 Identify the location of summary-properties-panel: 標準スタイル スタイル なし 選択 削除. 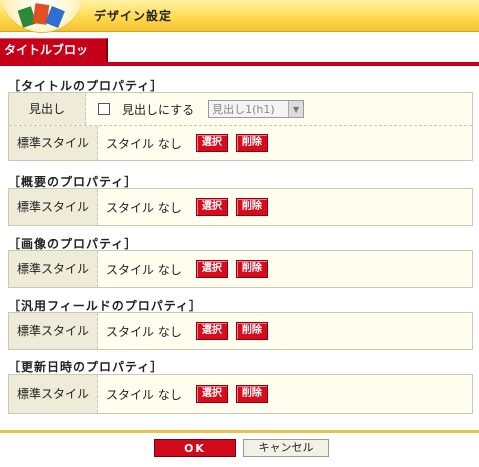
(240, 207).